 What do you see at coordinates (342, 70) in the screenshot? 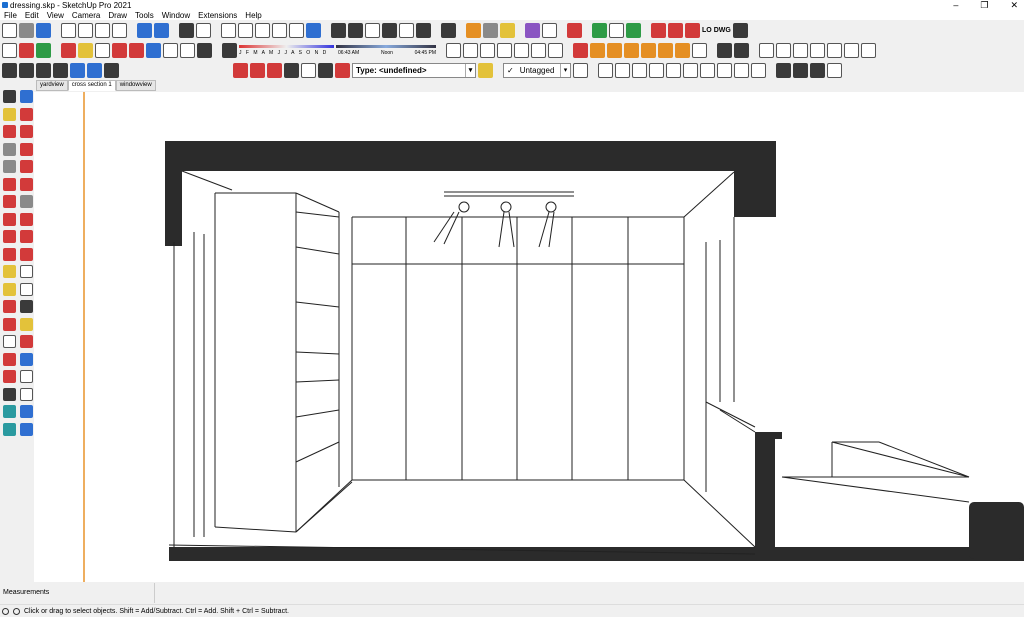
I see `flip-edge-icon` at bounding box center [342, 70].